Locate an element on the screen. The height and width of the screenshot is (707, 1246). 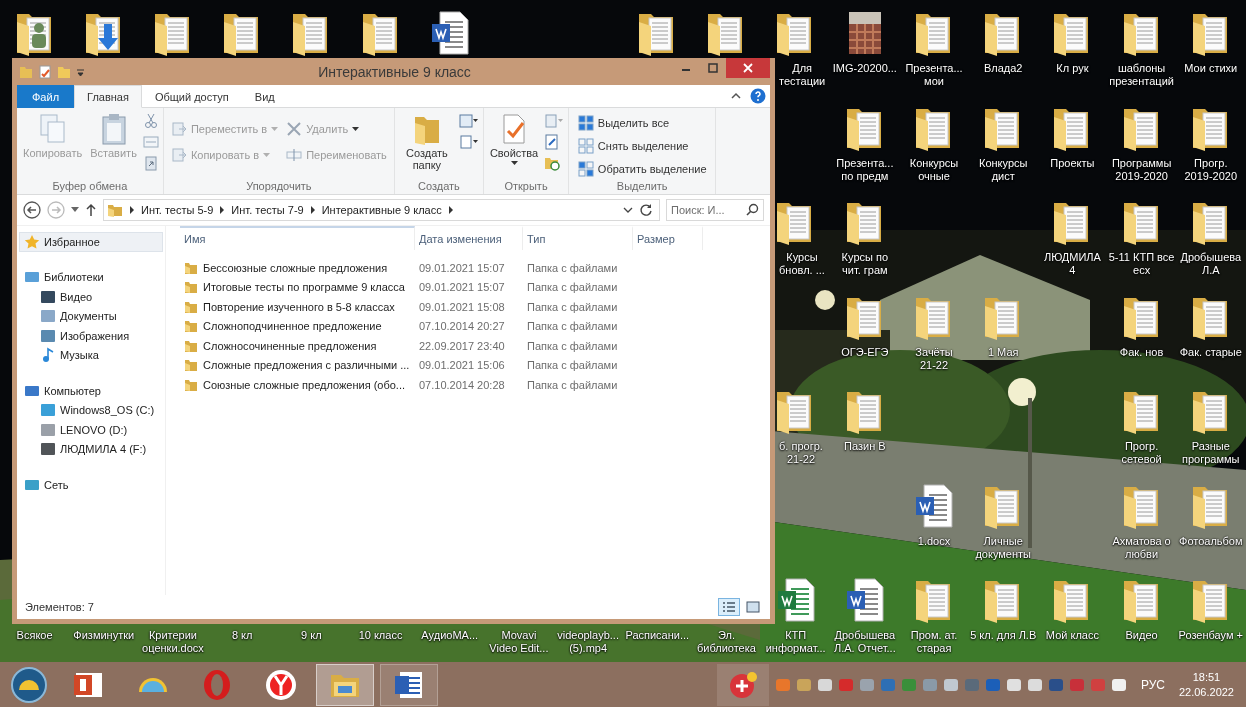
file-row: Сложносочиненные предложения 22.09.2017 23:40 Папка с файлами is located at coordinates (475, 346).